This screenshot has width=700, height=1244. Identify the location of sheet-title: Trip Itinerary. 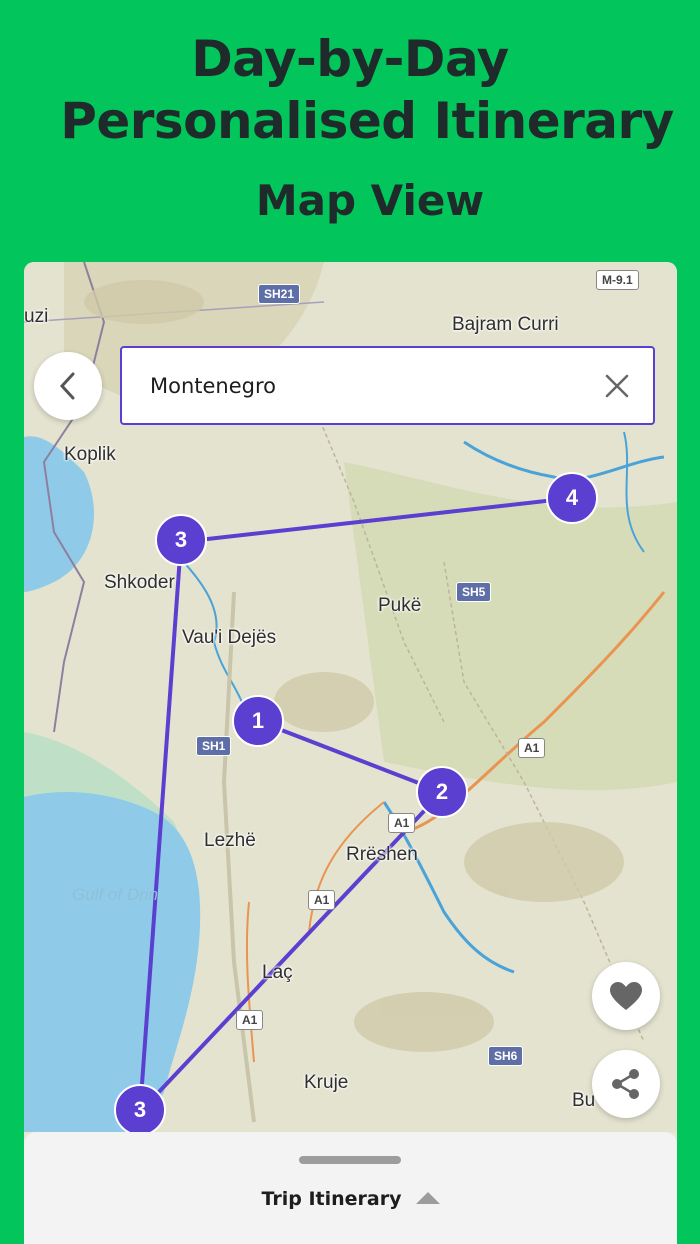
(331, 1199).